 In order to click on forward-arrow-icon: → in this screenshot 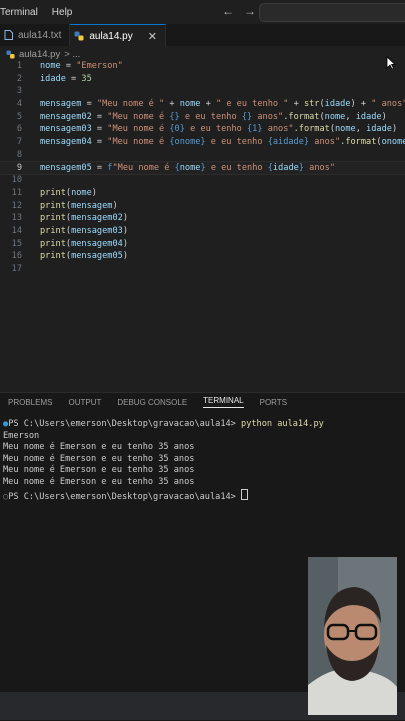, I will do `click(250, 11)`.